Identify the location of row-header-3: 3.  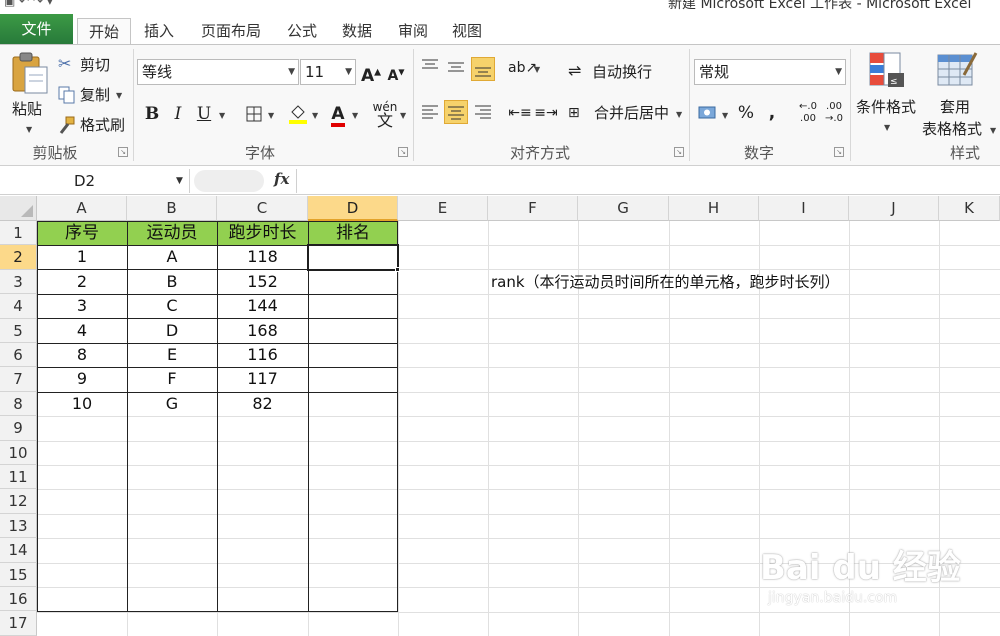
(18, 282).